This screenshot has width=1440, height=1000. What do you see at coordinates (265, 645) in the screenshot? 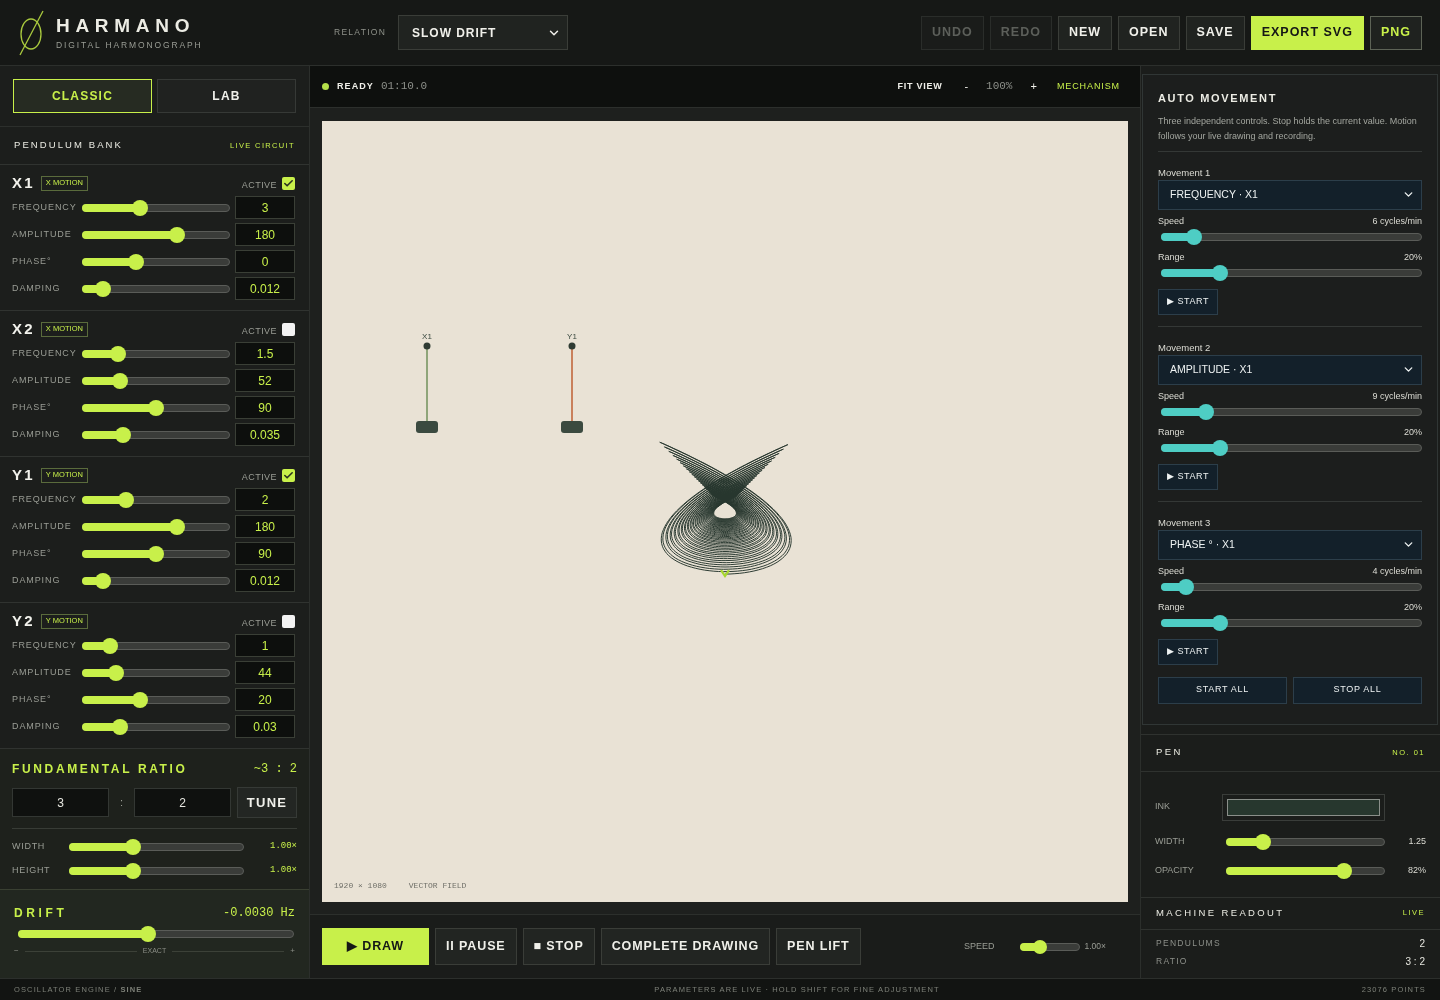
I see `value-field: 1` at bounding box center [265, 645].